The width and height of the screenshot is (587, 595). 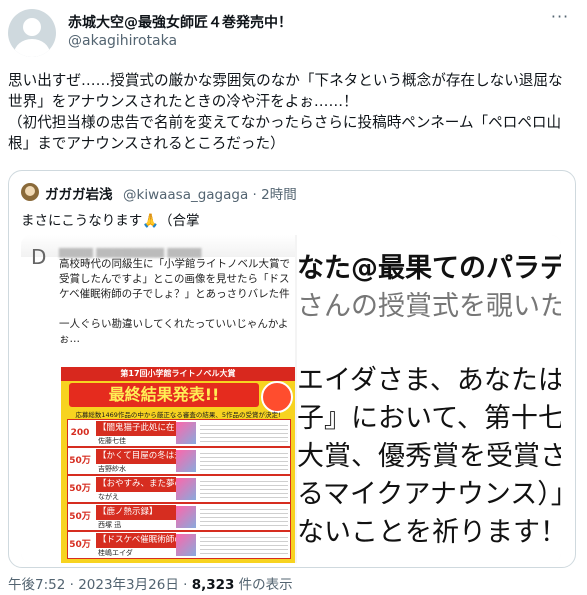 I want to click on entry-title: 【ドスケベ催眠術師の子】, so click(x=136, y=540).